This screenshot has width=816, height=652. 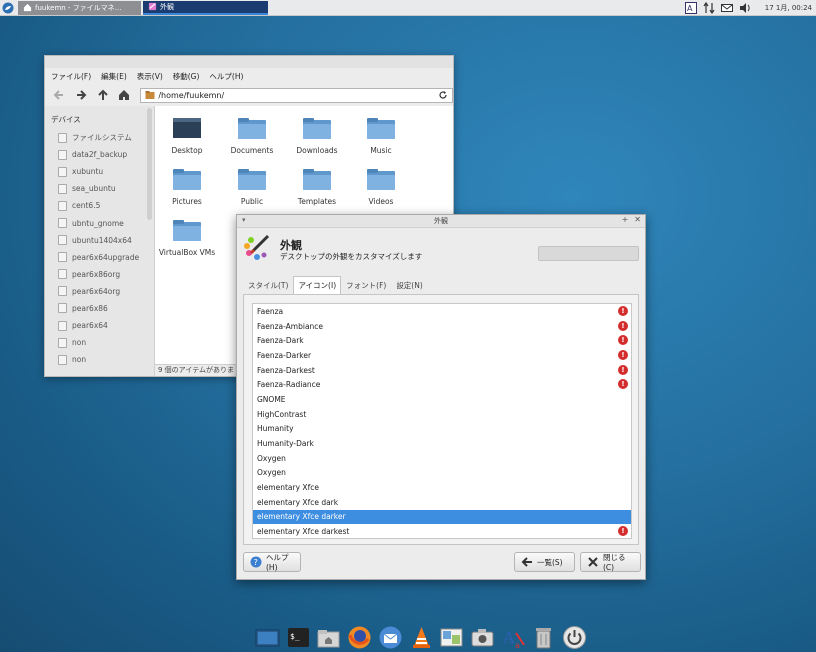 I want to click on mail-icon, so click(x=726, y=8).